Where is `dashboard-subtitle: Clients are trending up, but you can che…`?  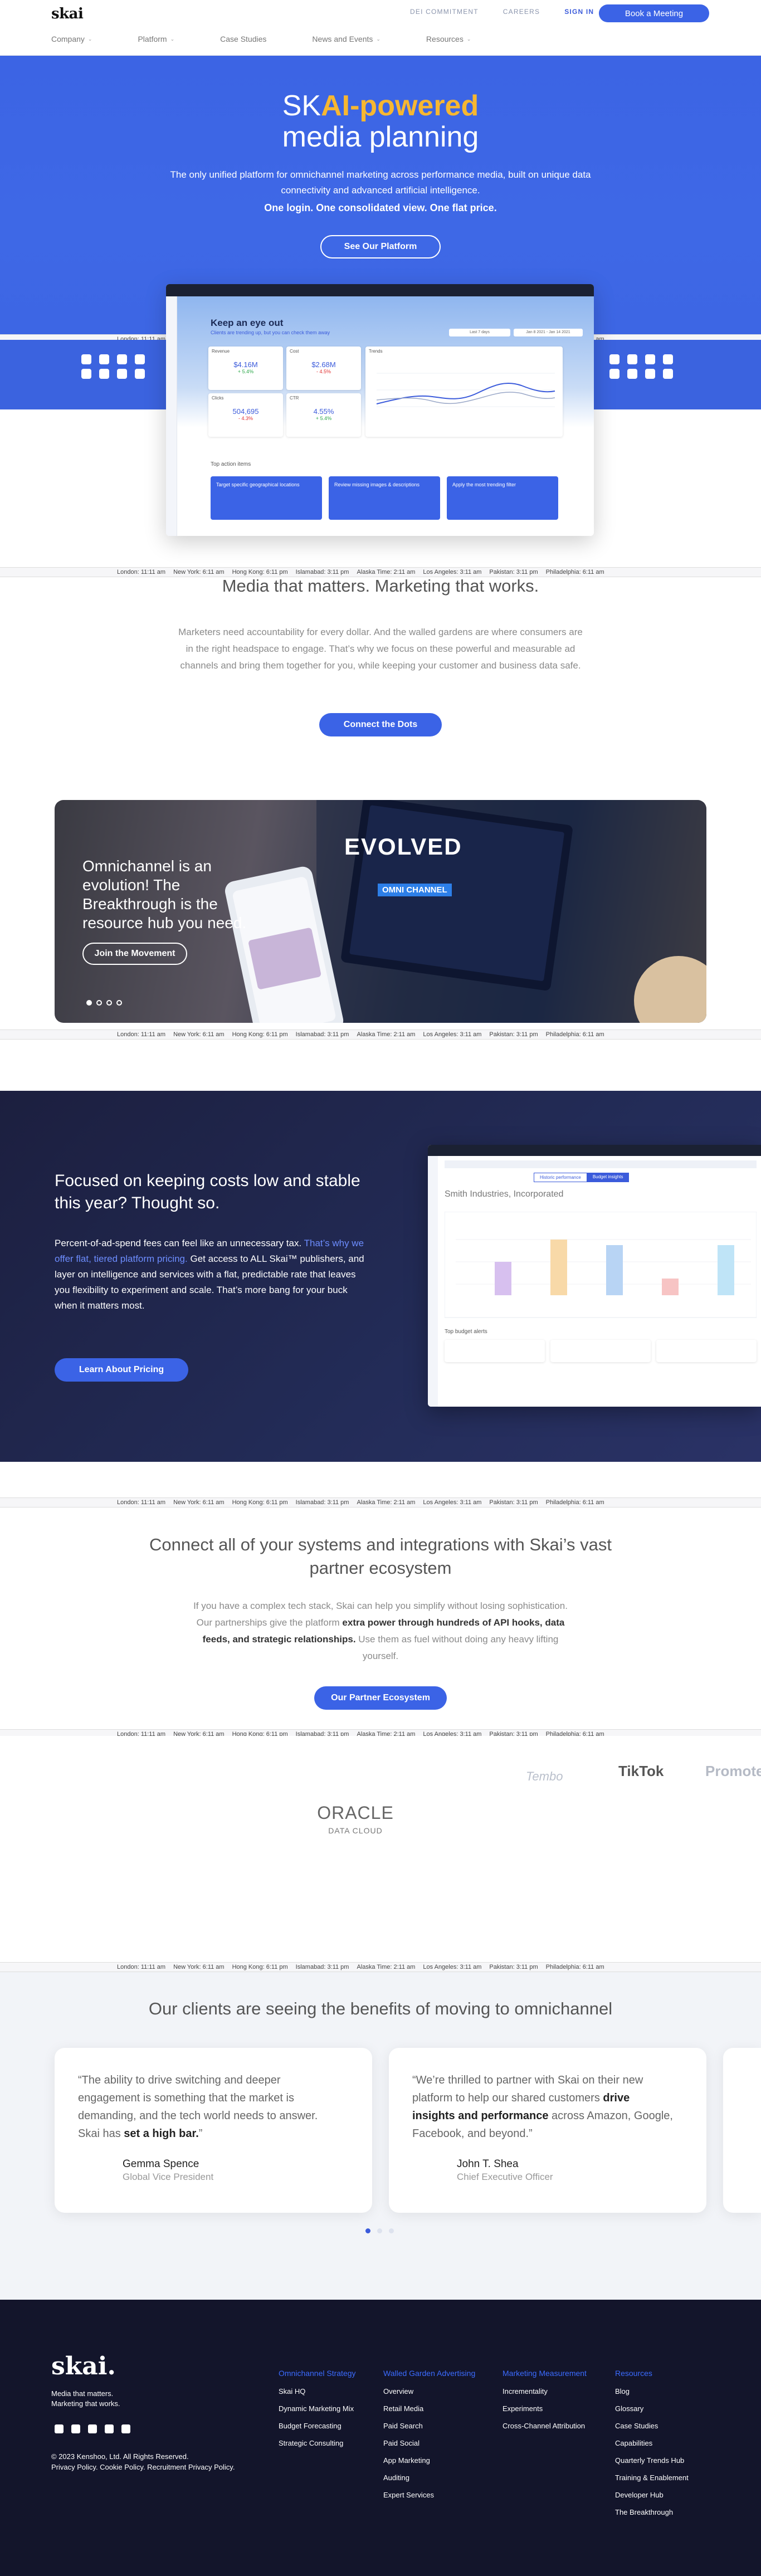
dashboard-subtitle: Clients are trending up, but you can che… is located at coordinates (270, 332).